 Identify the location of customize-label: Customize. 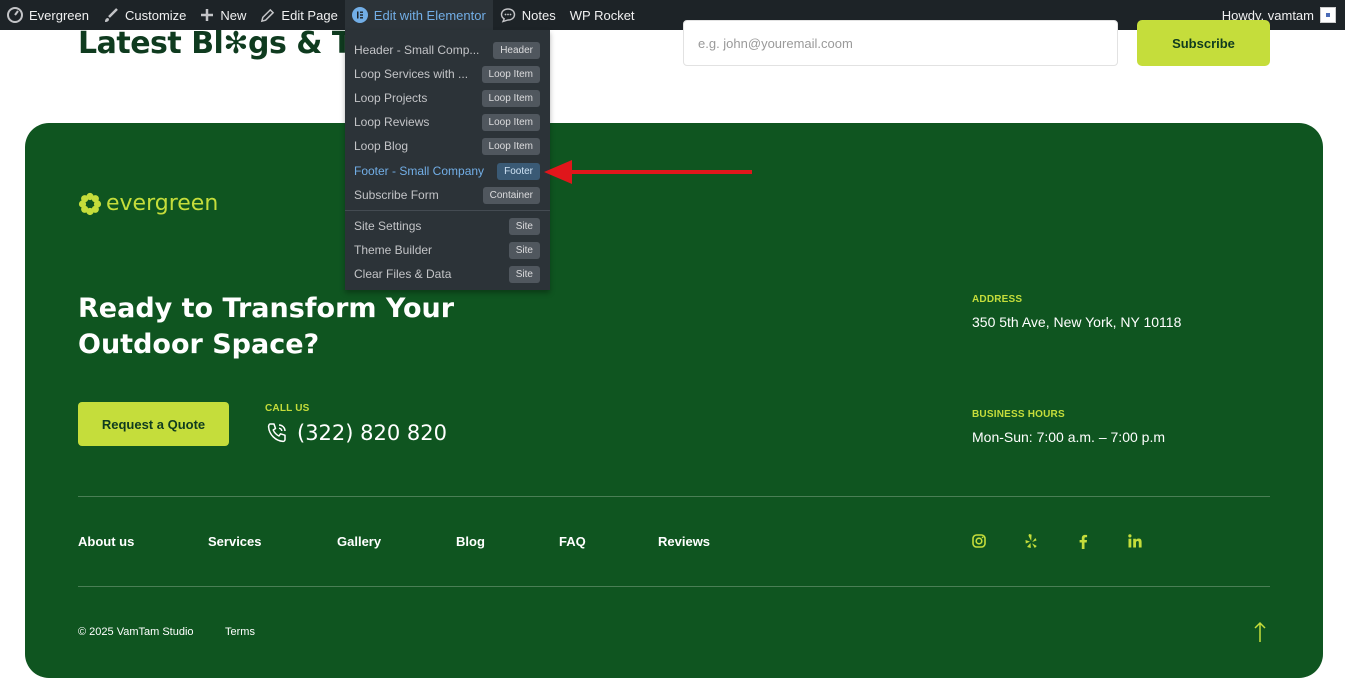
(155, 15).